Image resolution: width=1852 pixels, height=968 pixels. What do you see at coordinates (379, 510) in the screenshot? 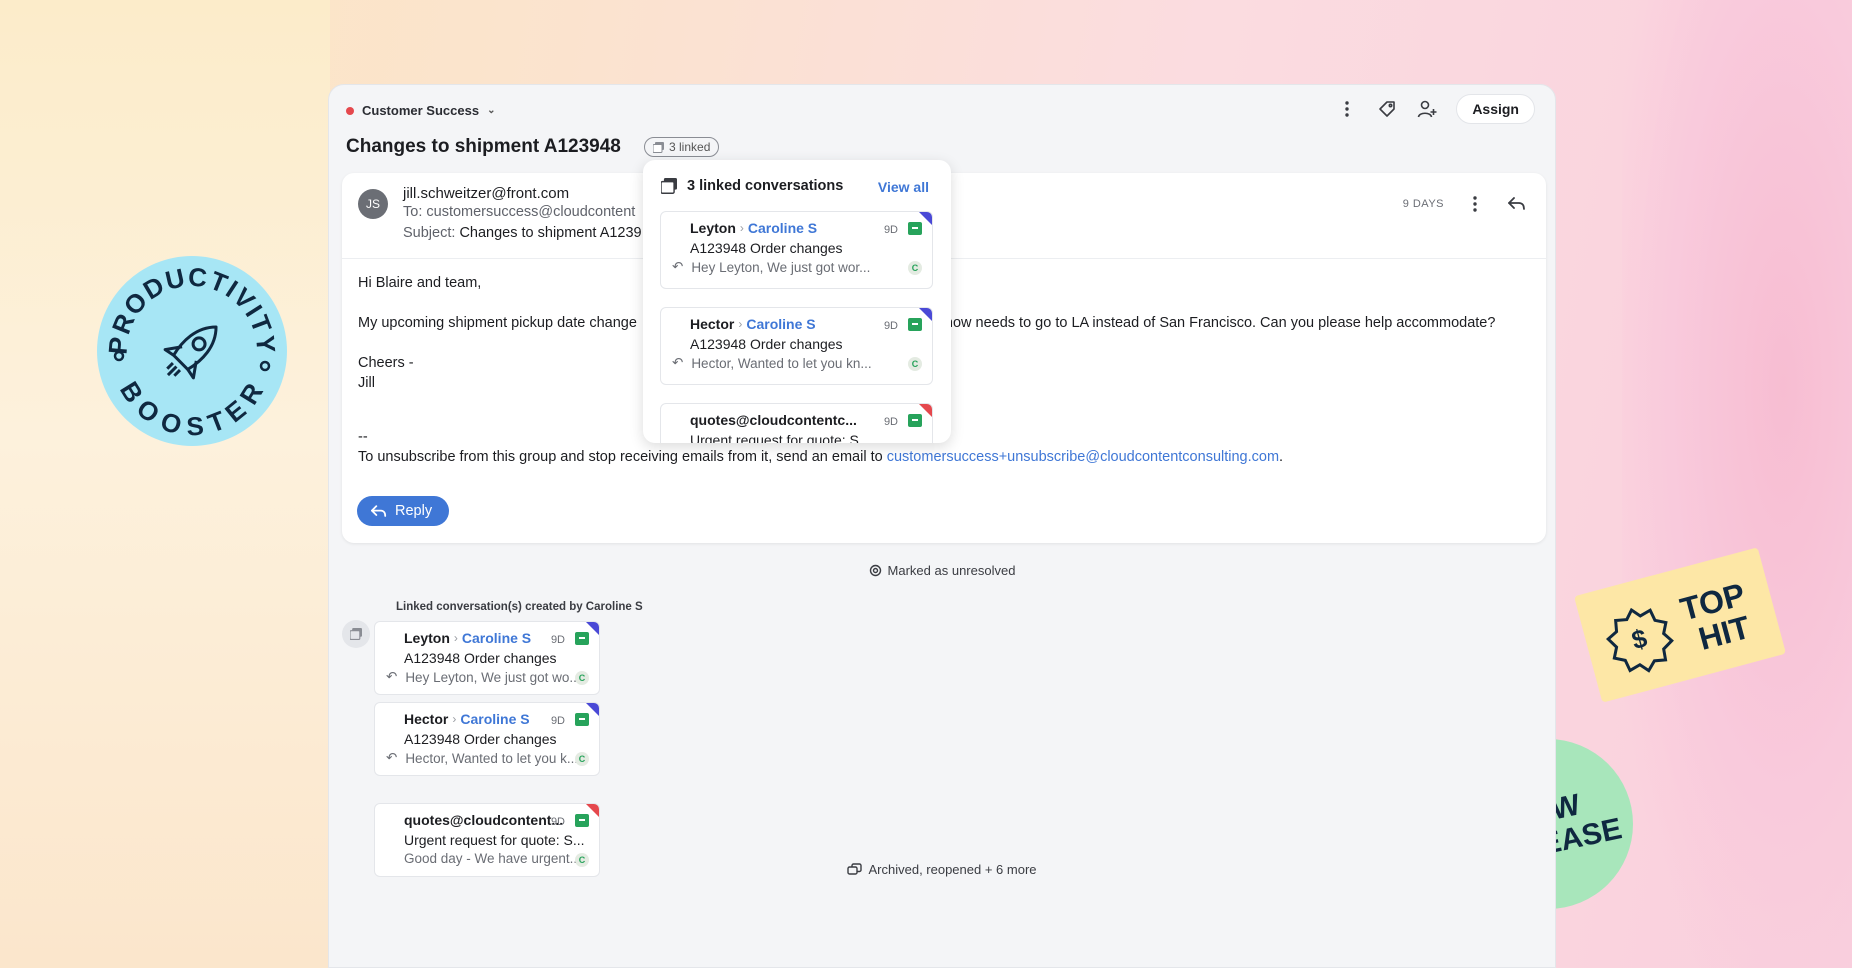
I see `reply-arrow-icon` at bounding box center [379, 510].